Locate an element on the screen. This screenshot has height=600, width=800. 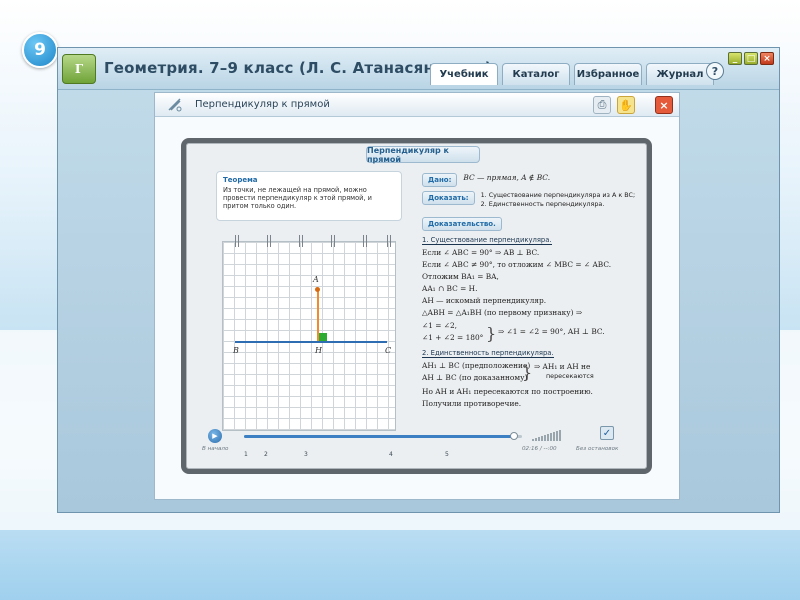
progress-fill is located at coordinates (379, 436).